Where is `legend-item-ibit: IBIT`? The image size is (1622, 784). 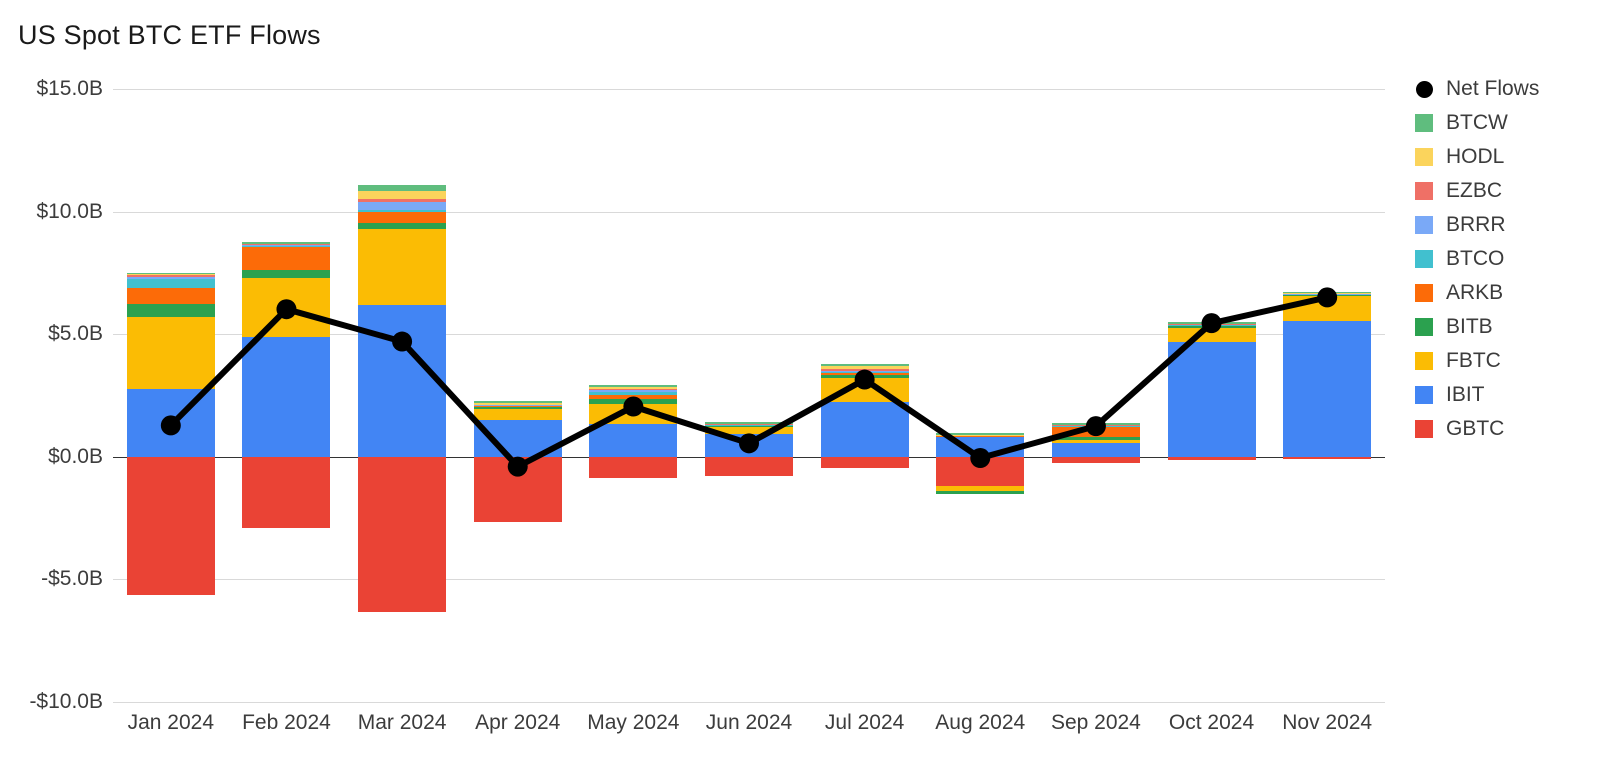
legend-item-ibit: IBIT is located at coordinates (1515, 395).